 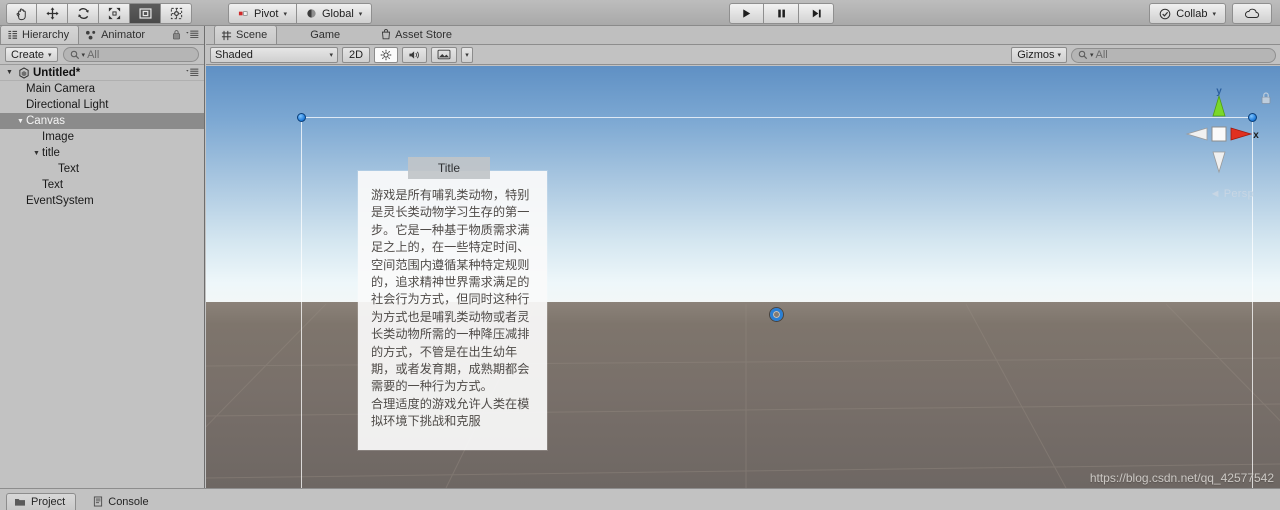 I want to click on tab-asset-store: Asset Store, so click(x=418, y=34).